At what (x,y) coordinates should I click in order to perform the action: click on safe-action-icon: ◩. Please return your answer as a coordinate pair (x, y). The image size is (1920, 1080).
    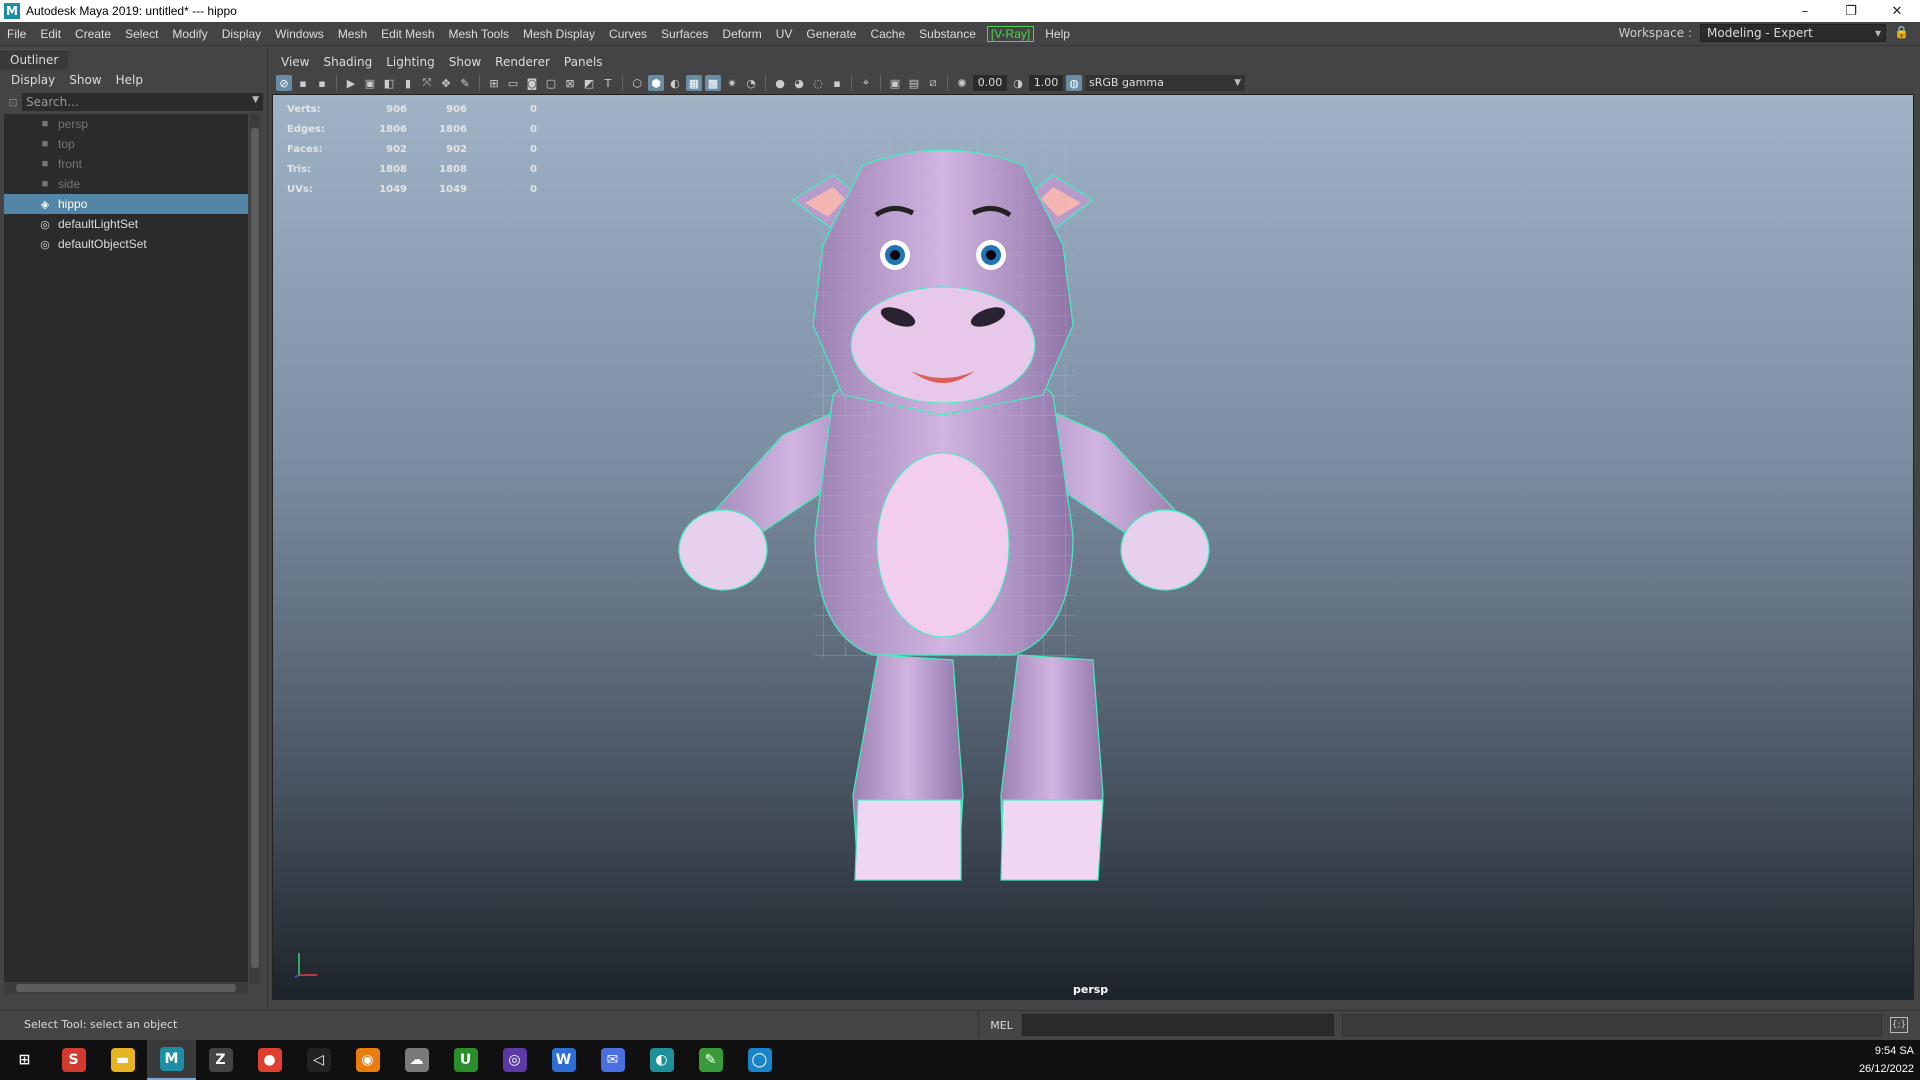
    Looking at the image, I should click on (589, 83).